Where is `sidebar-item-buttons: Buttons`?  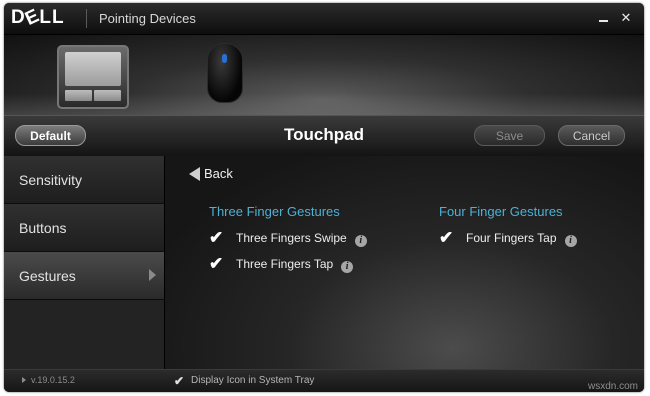 sidebar-item-buttons: Buttons is located at coordinates (84, 228).